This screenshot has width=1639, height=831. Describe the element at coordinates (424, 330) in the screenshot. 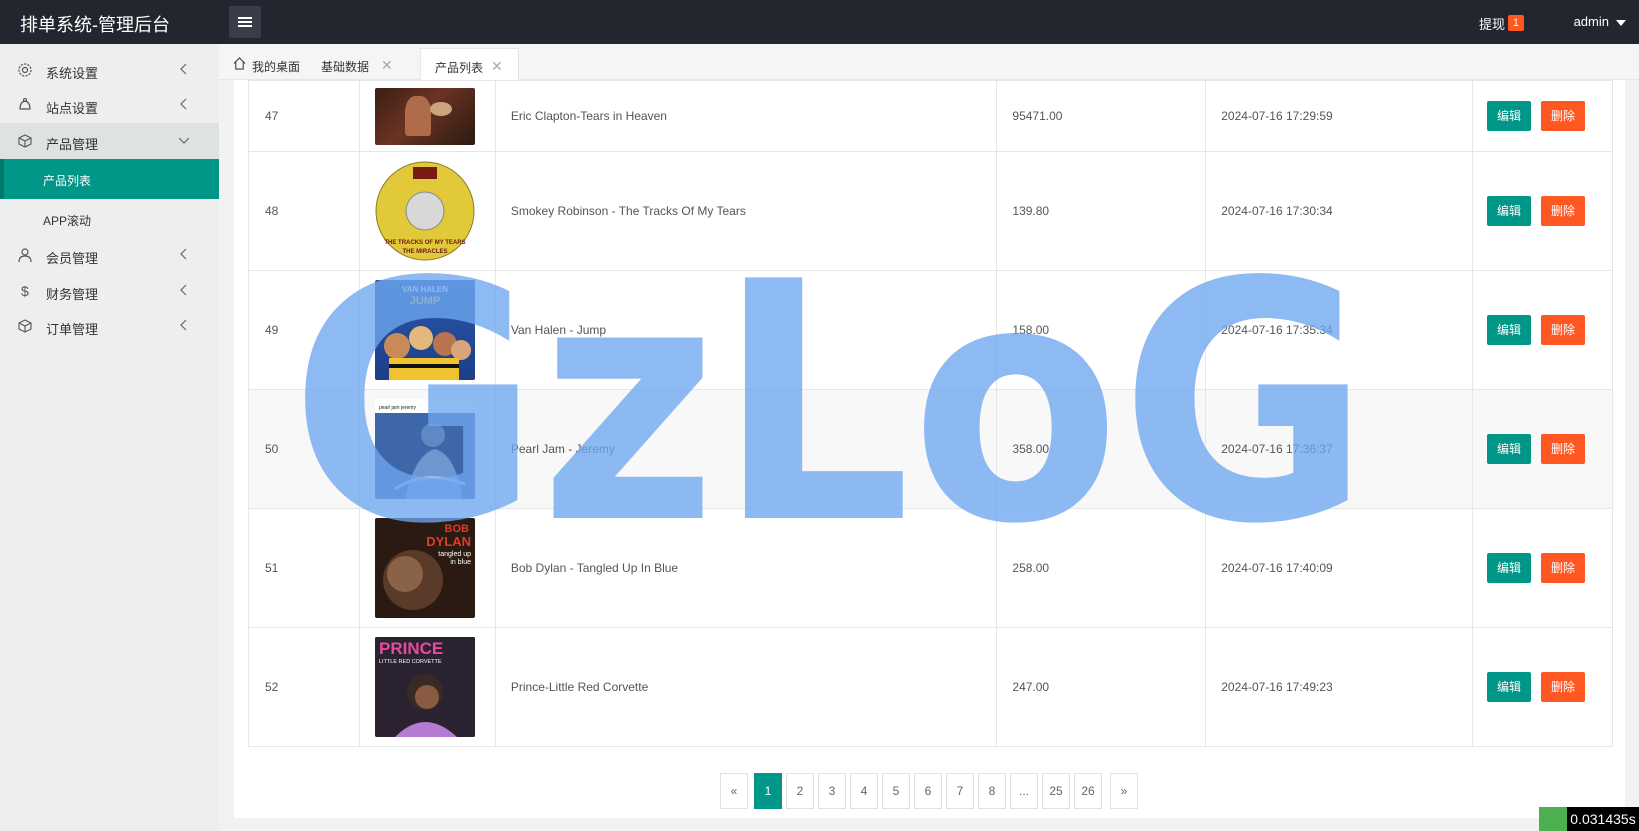

I see `product-thumbnail: VAN HALEN JUMP` at that location.